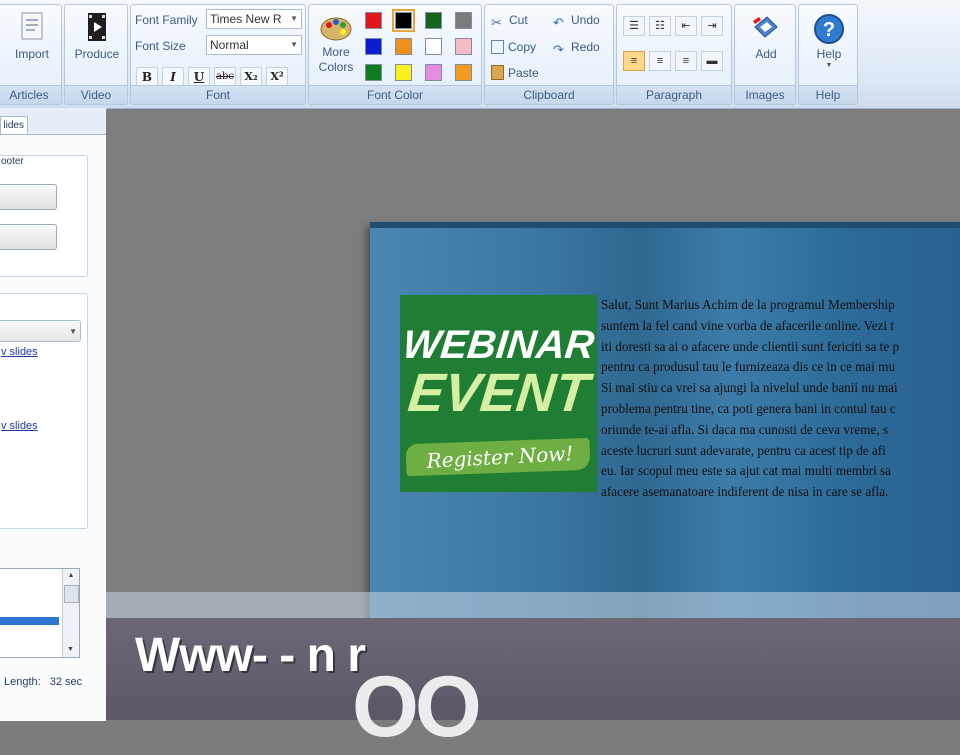 The width and height of the screenshot is (960, 755). Describe the element at coordinates (336, 67) in the screenshot. I see `more-colors-label-2: Colors` at that location.